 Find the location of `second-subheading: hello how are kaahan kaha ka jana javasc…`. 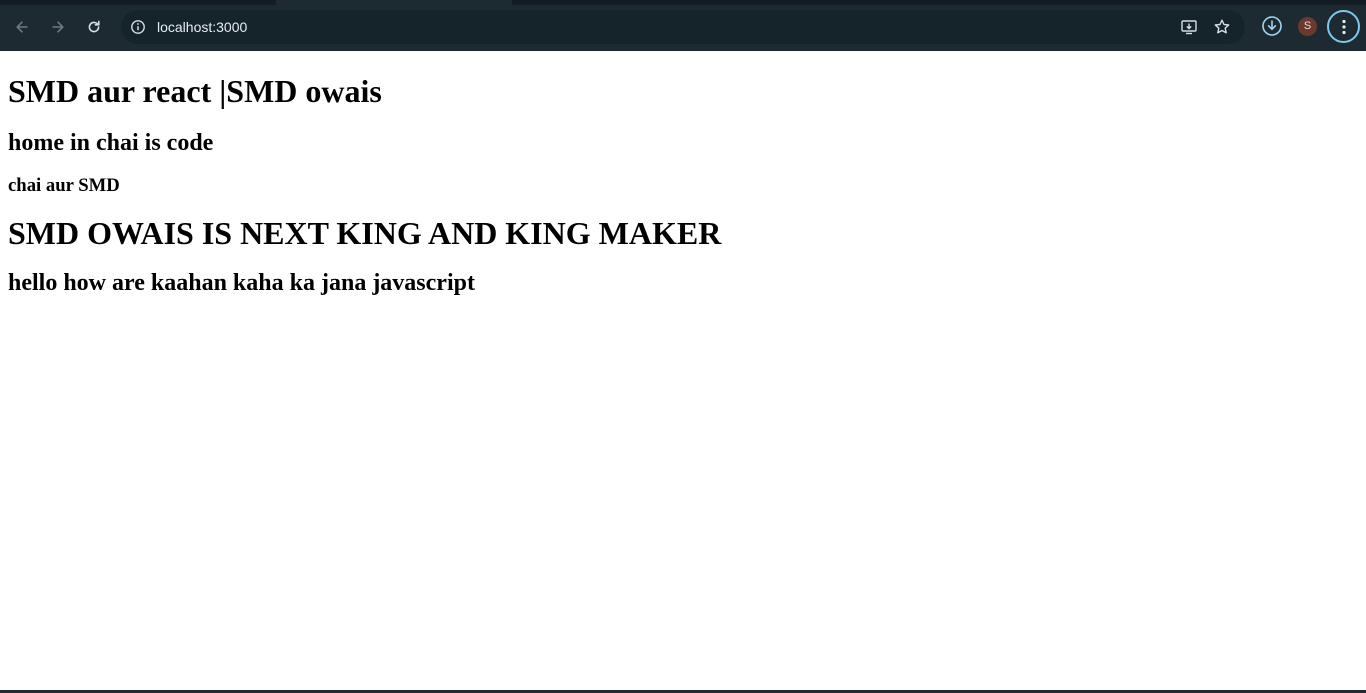

second-subheading: hello how are kaahan kaha ka jana javasc… is located at coordinates (241, 283).